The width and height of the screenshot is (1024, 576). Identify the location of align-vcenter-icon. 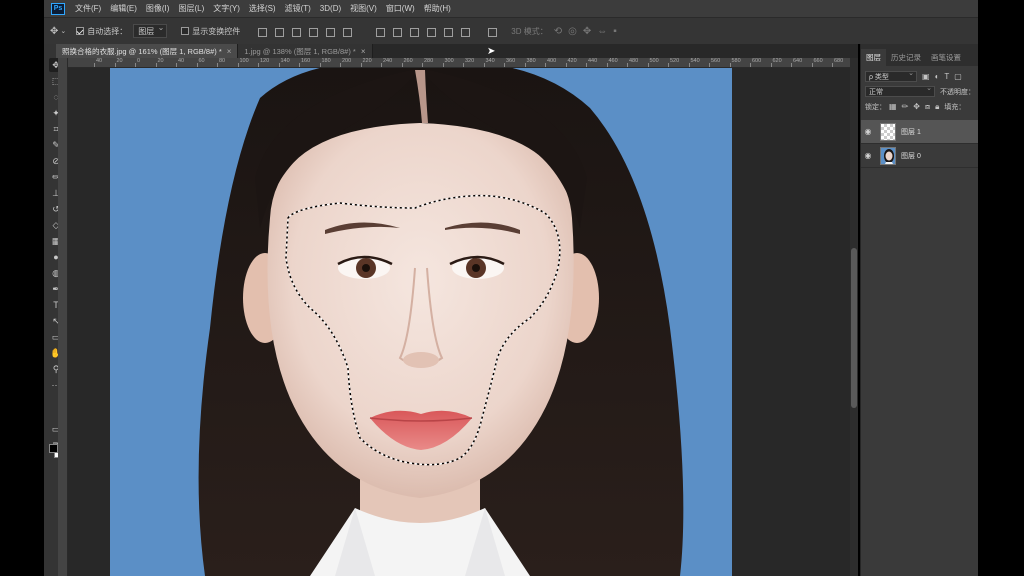
(279, 31).